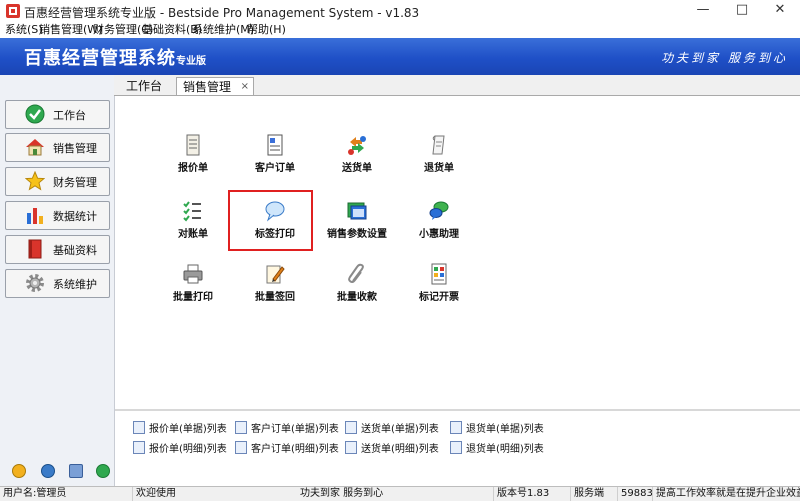 The height and width of the screenshot is (501, 800). Describe the element at coordinates (521, 494) in the screenshot. I see `status-version: 版本号1.83` at that location.